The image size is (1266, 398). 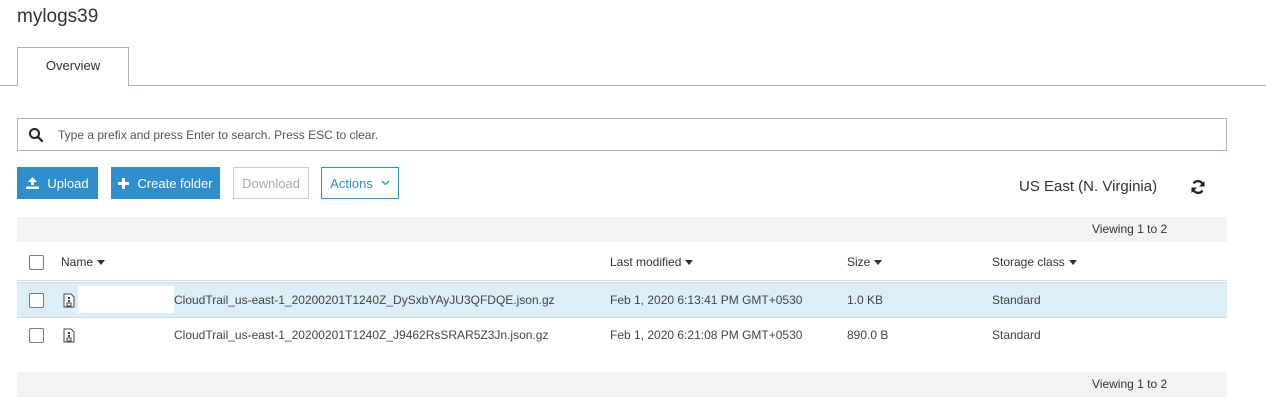 What do you see at coordinates (58, 16) in the screenshot?
I see `bucket-title: mylogs39` at bounding box center [58, 16].